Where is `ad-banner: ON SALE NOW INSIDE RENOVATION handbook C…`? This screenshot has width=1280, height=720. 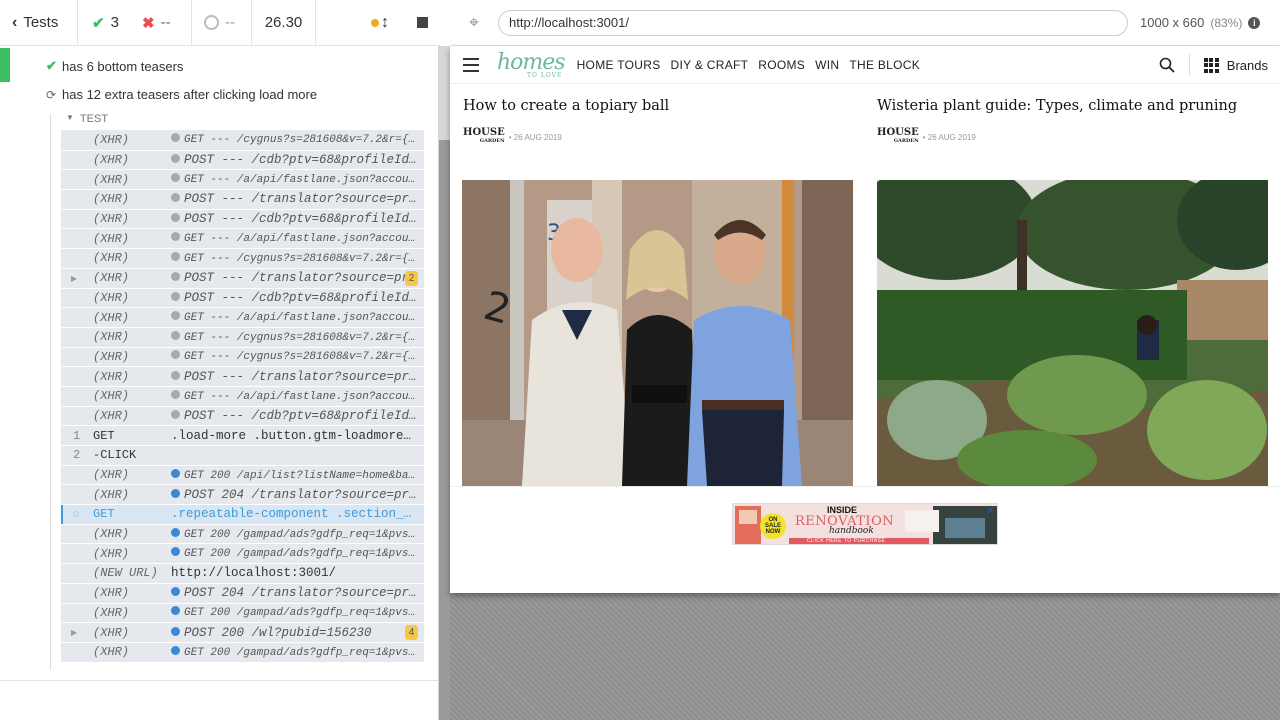
ad-banner: ON SALE NOW INSIDE RENOVATION handbook C… is located at coordinates (865, 524).